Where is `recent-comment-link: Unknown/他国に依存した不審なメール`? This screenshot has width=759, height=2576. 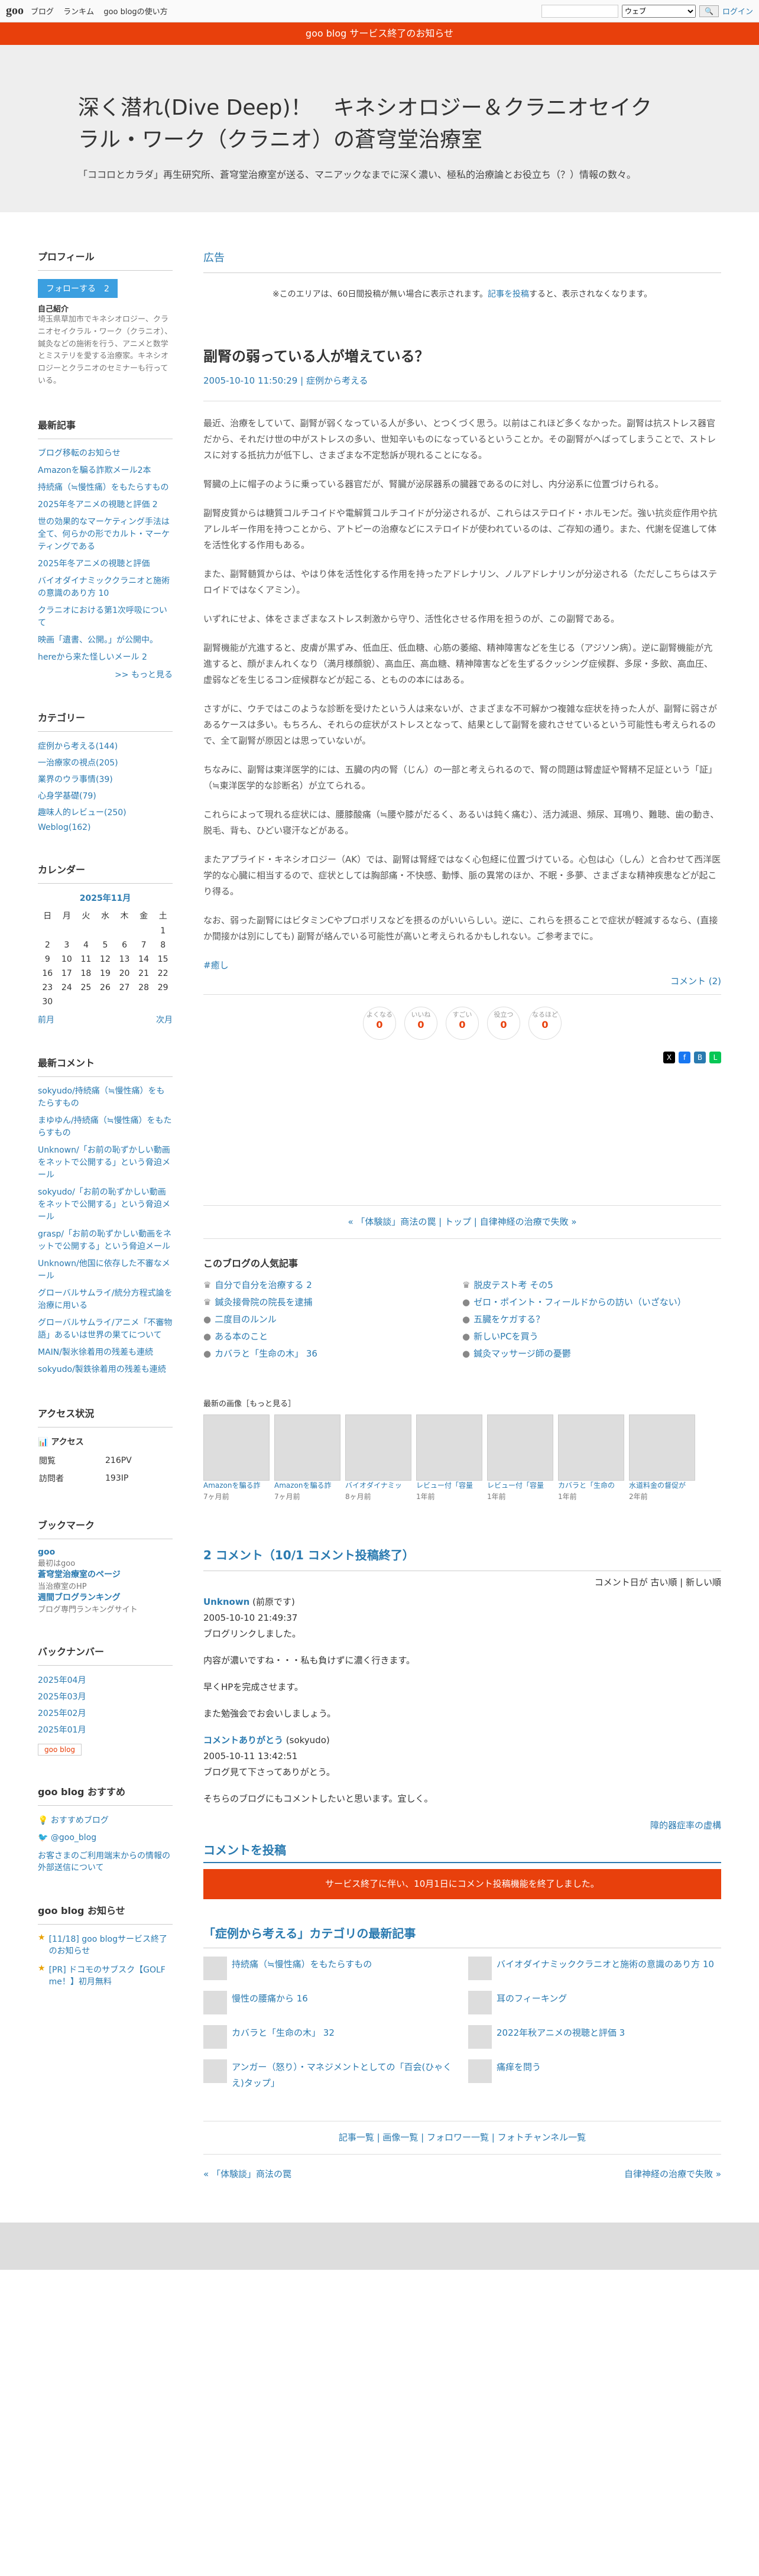
recent-comment-link: Unknown/他国に依存した不審なメール is located at coordinates (105, 1270).